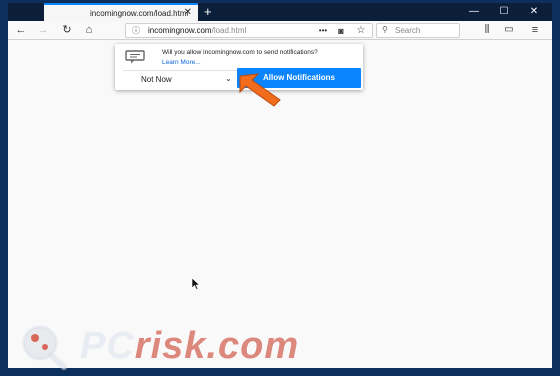 The width and height of the screenshot is (560, 376). I want to click on pcrisk-watermark: PCrisk.com, so click(178, 347).